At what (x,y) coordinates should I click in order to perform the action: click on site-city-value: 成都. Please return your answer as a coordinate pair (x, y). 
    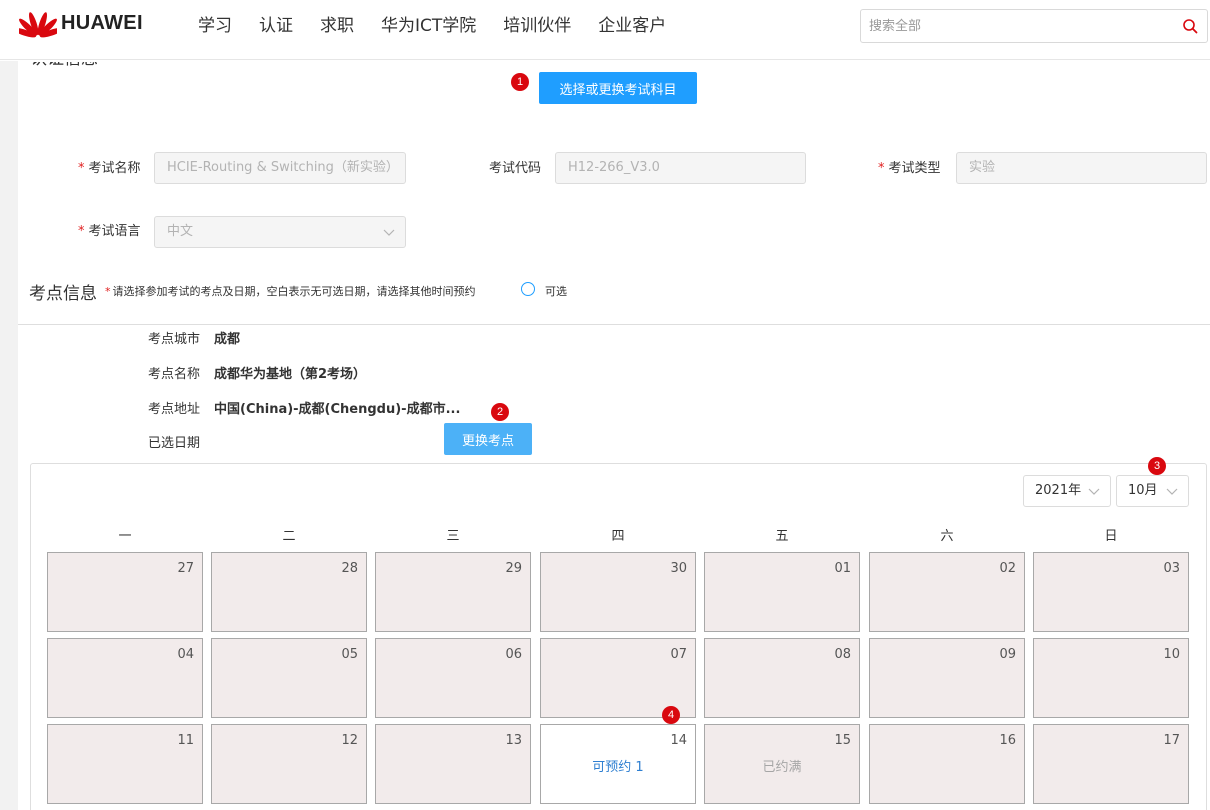
    Looking at the image, I should click on (227, 339).